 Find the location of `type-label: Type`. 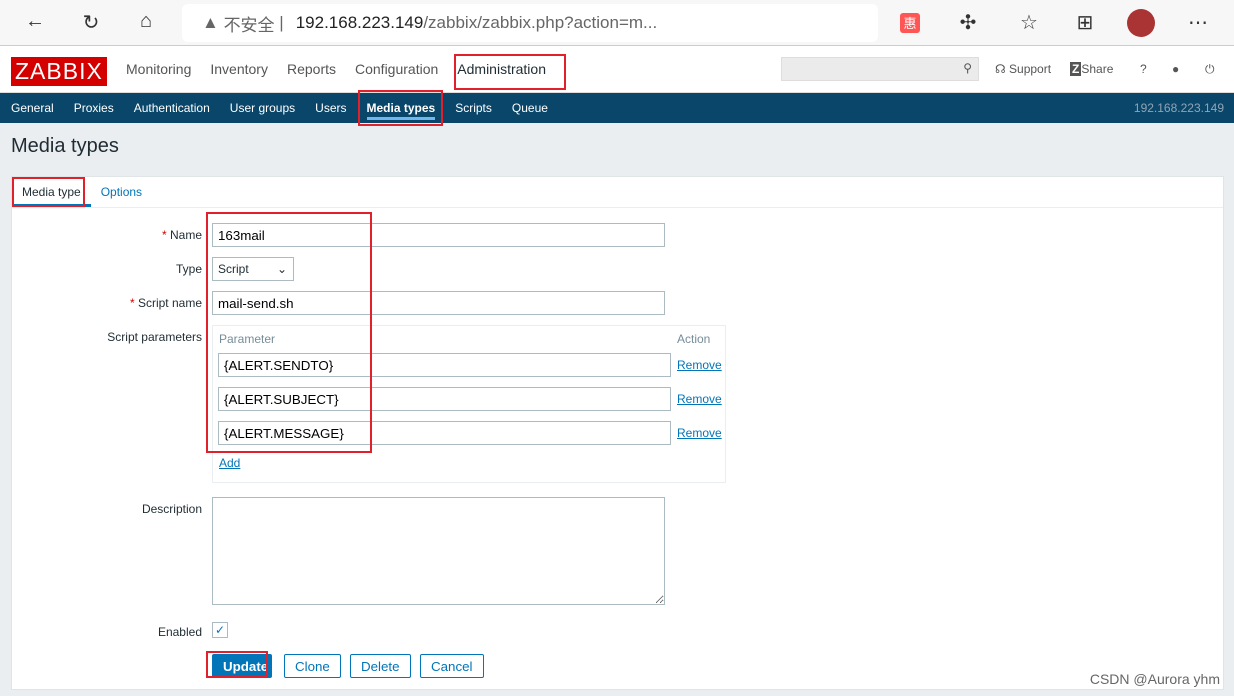

type-label: Type is located at coordinates (188, 269).